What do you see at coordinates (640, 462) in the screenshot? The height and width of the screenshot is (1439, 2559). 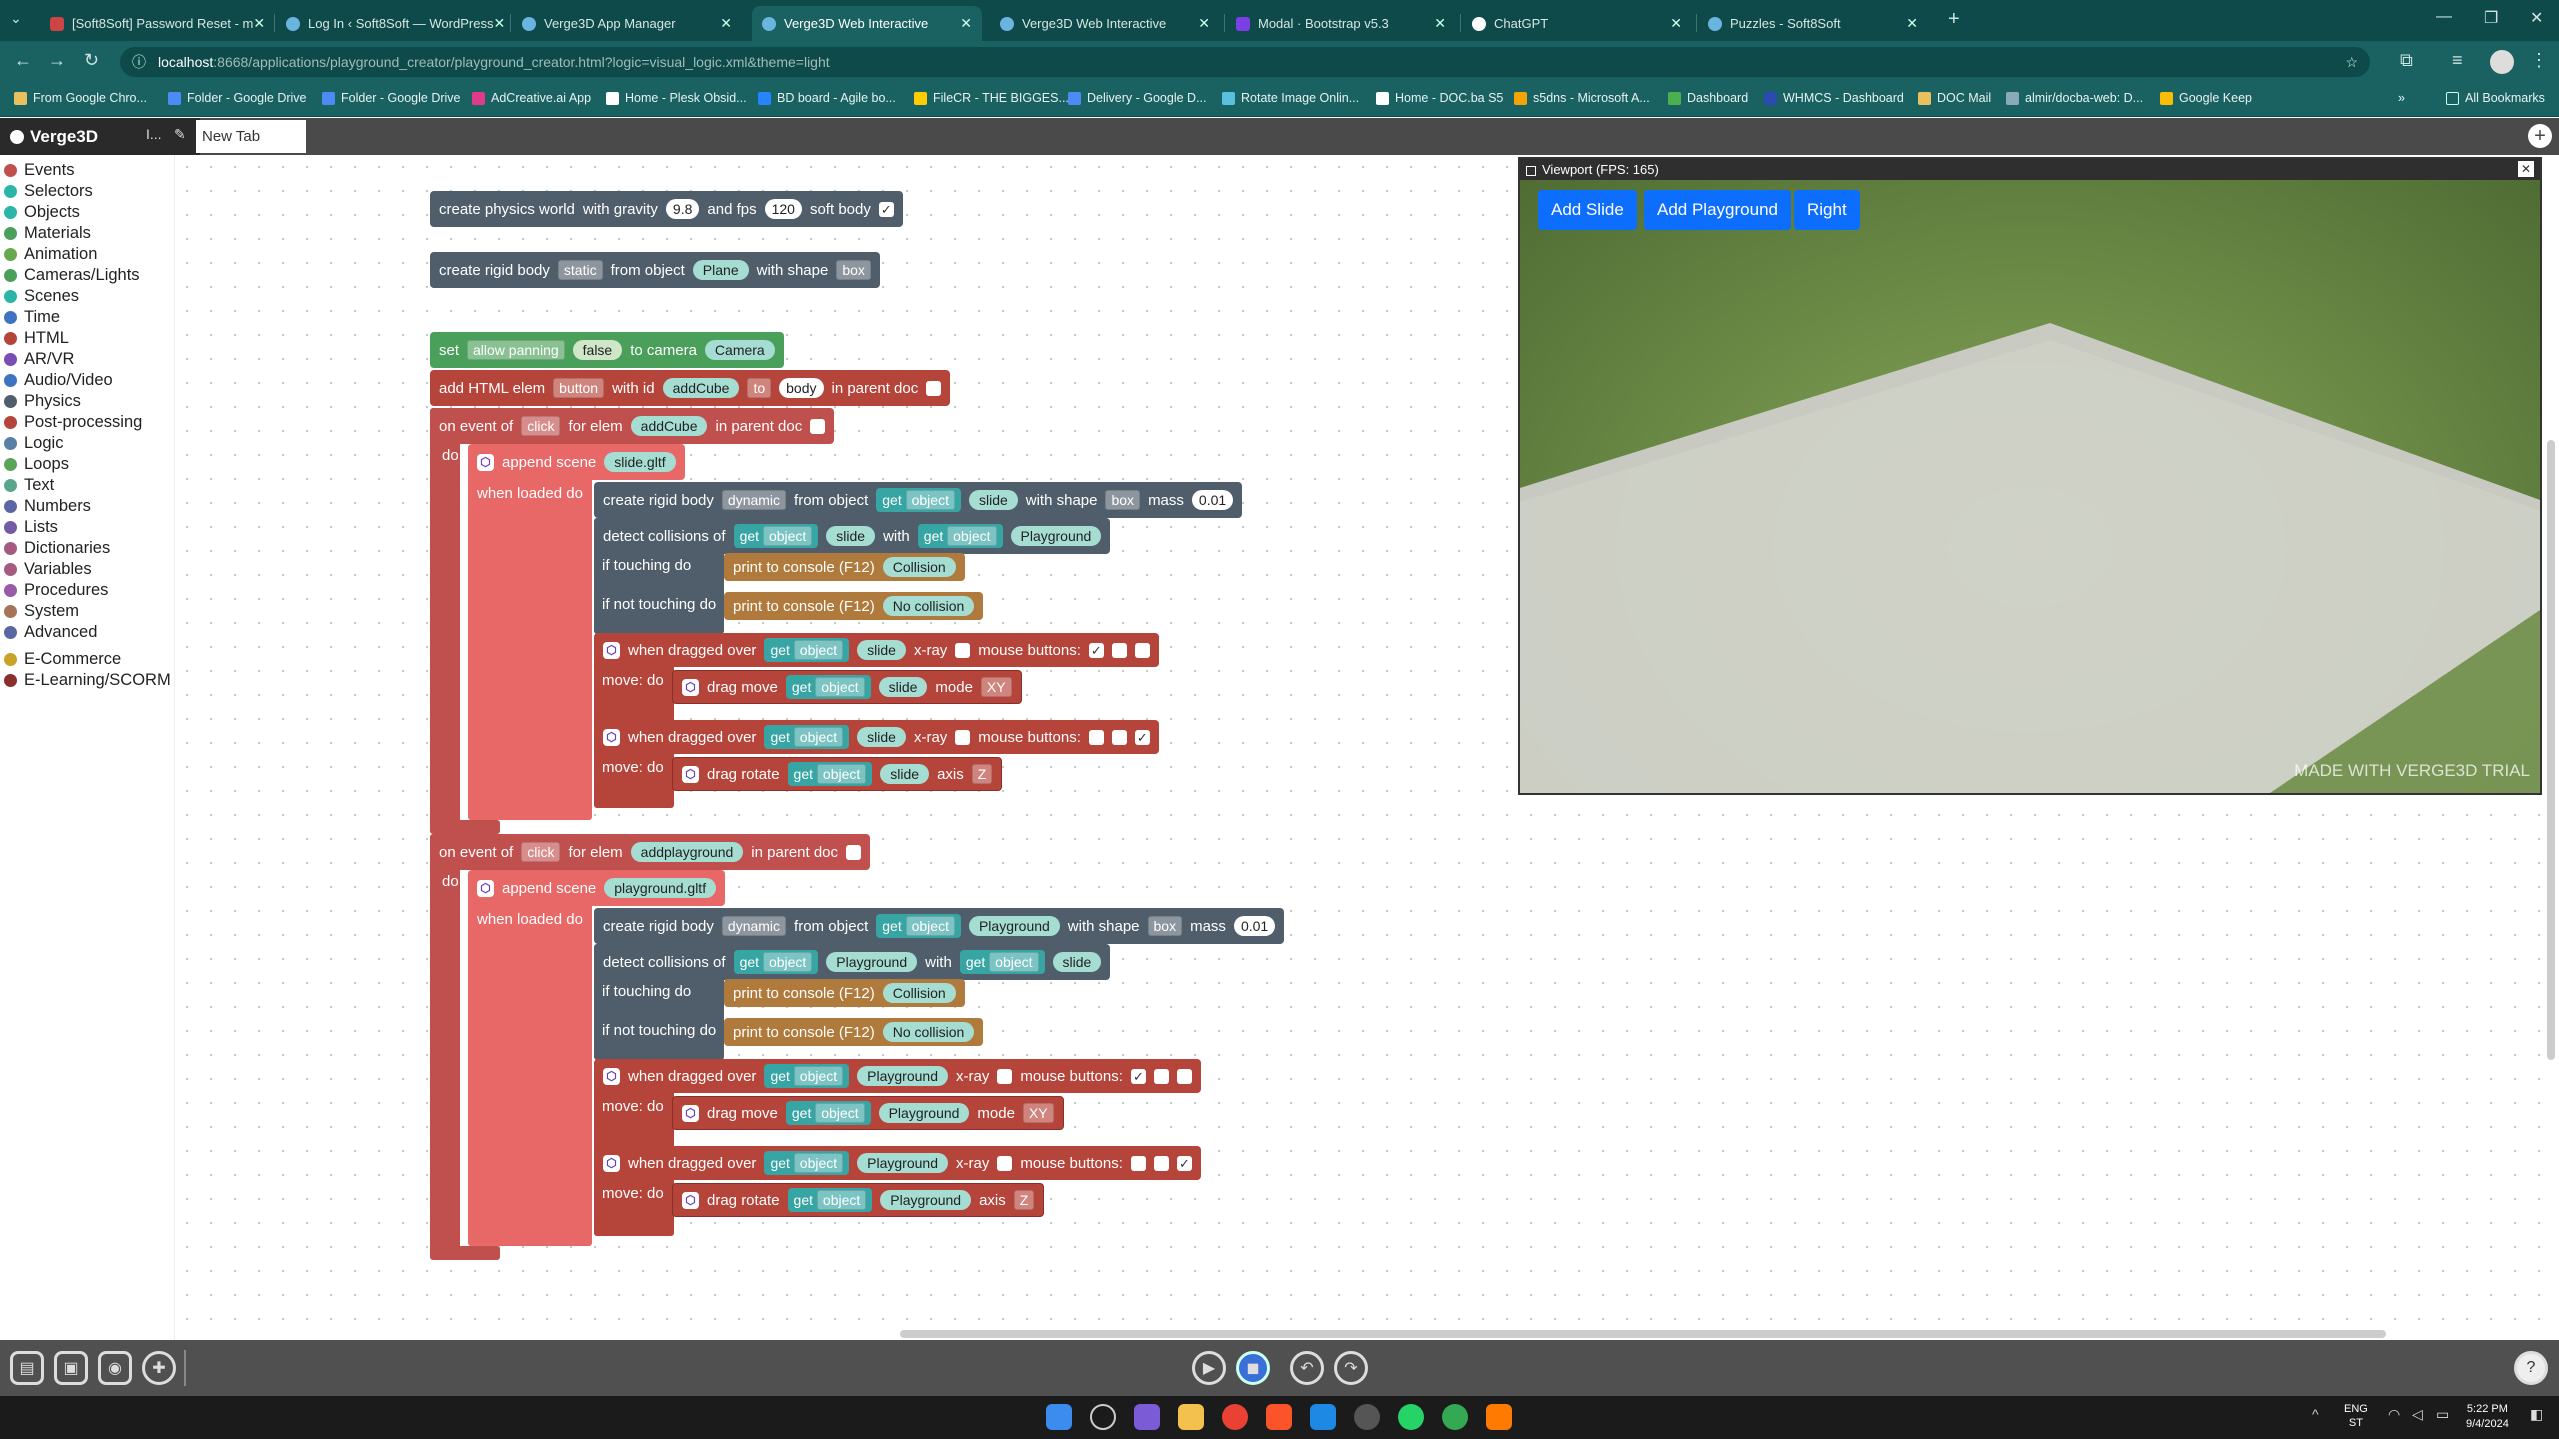 I see `scene-file-field: slide.gltf` at bounding box center [640, 462].